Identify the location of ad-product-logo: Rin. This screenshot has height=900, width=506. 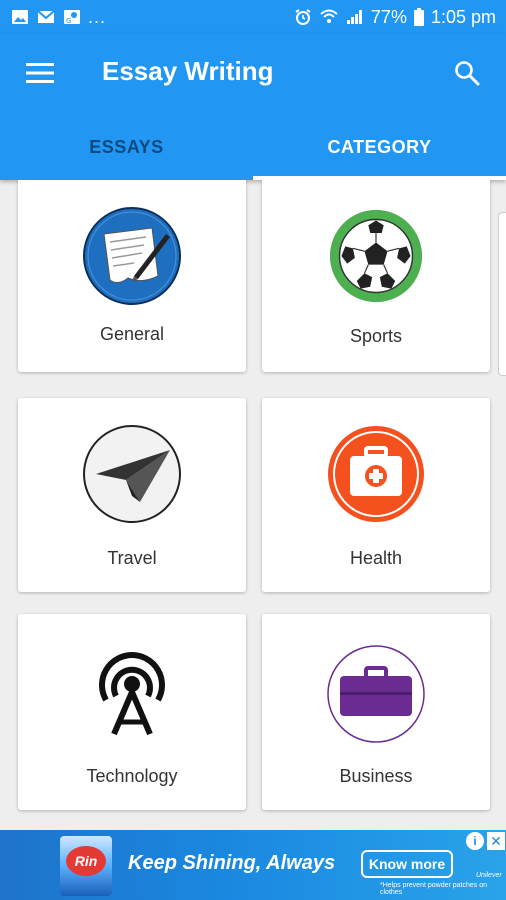
(86, 861).